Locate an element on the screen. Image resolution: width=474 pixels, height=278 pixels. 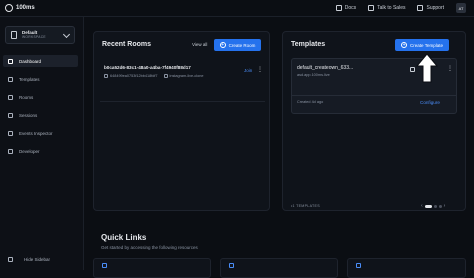
chevron-down-icon is located at coordinates (66, 34).